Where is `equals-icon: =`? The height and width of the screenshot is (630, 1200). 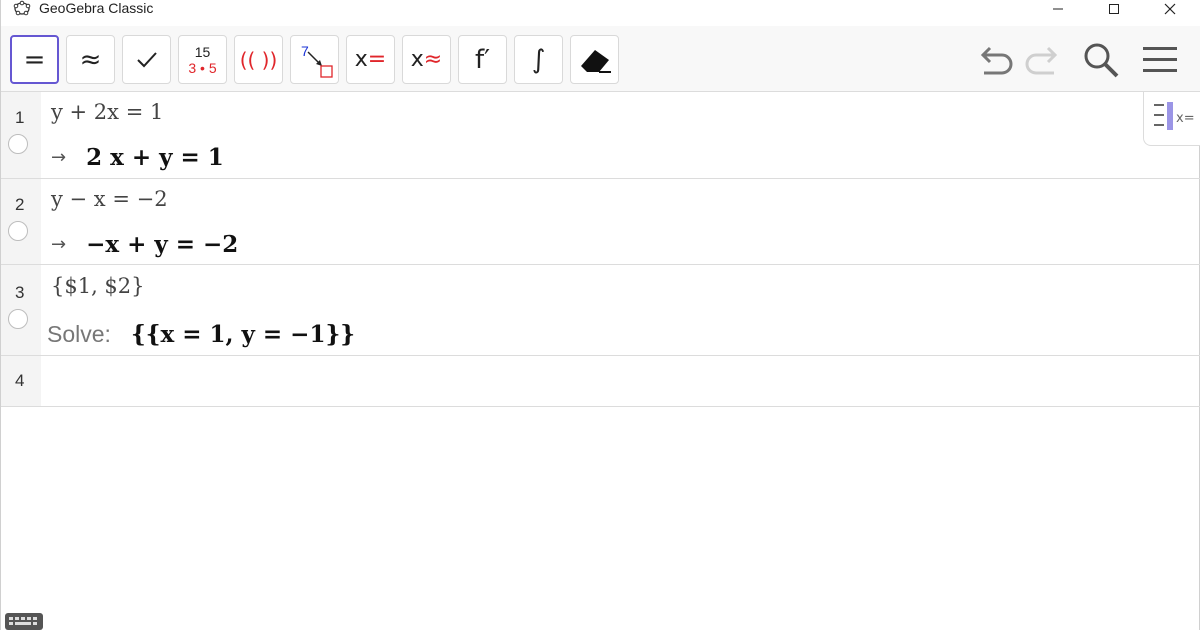 equals-icon: = is located at coordinates (34, 59).